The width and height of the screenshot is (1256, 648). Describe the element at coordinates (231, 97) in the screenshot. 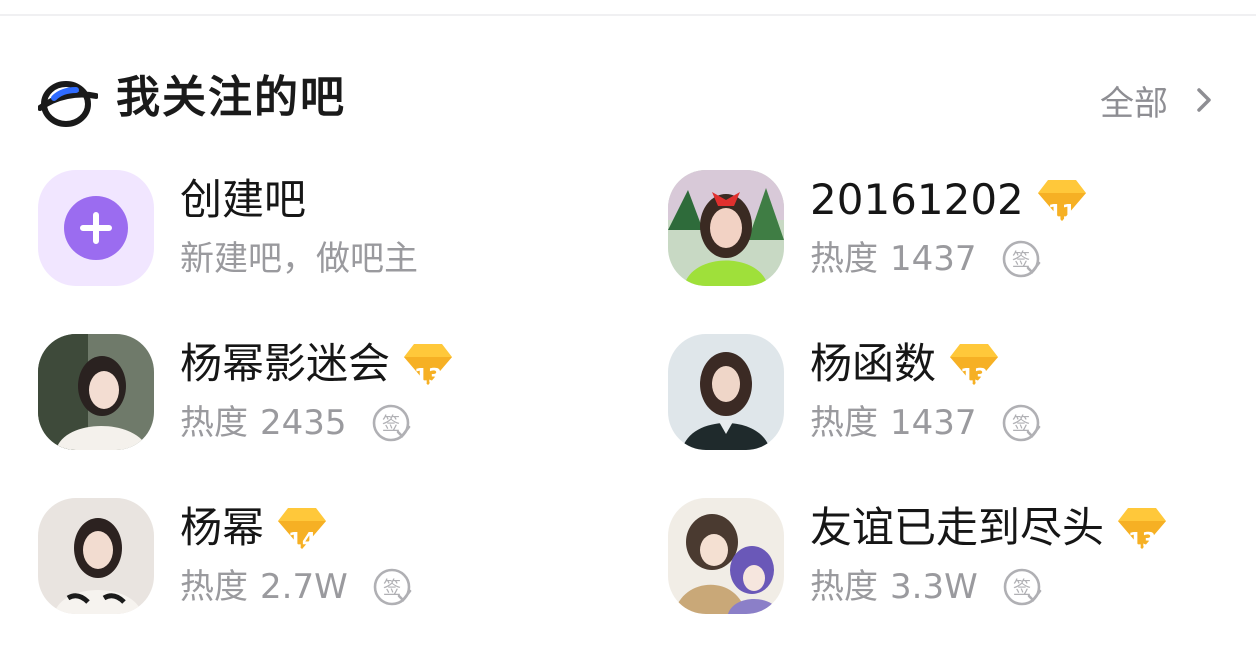

I see `page-title: 我关注的吧` at that location.